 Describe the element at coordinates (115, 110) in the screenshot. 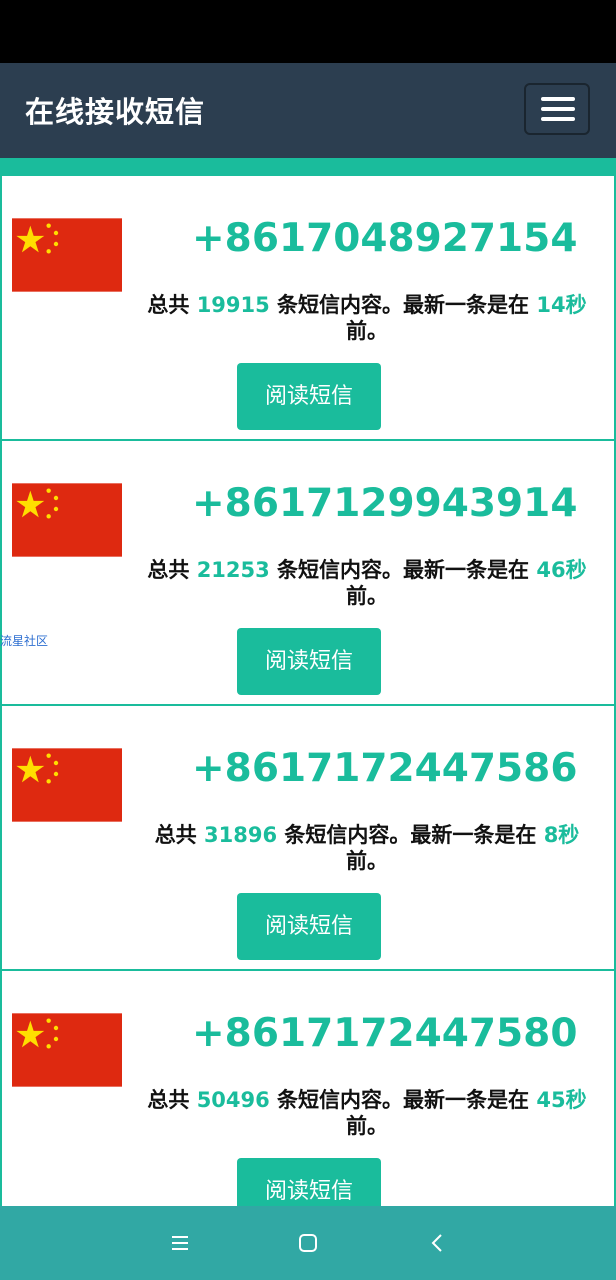

I see `brand-title: 在线接收短信` at that location.